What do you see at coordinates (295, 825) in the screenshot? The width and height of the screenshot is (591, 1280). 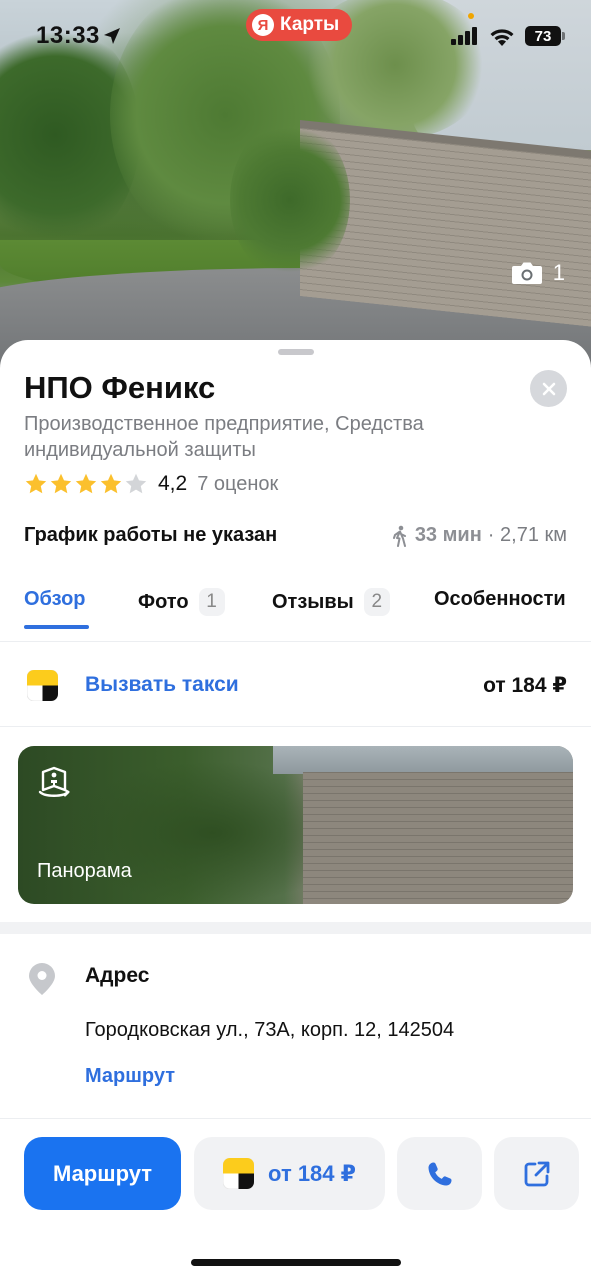 I see `panorama-card: Панорама` at bounding box center [295, 825].